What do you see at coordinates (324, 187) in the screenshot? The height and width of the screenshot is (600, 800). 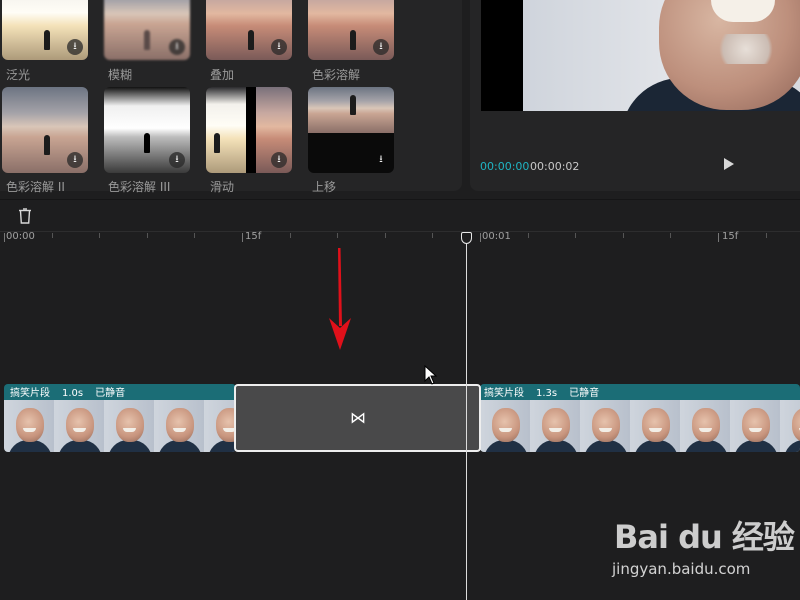 I see `effect-label: 上移` at bounding box center [324, 187].